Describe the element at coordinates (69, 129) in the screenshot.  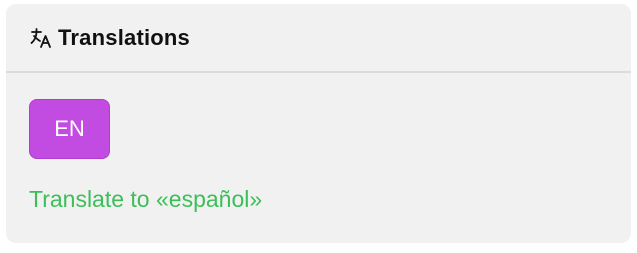
I see `language-badge-en: EN` at that location.